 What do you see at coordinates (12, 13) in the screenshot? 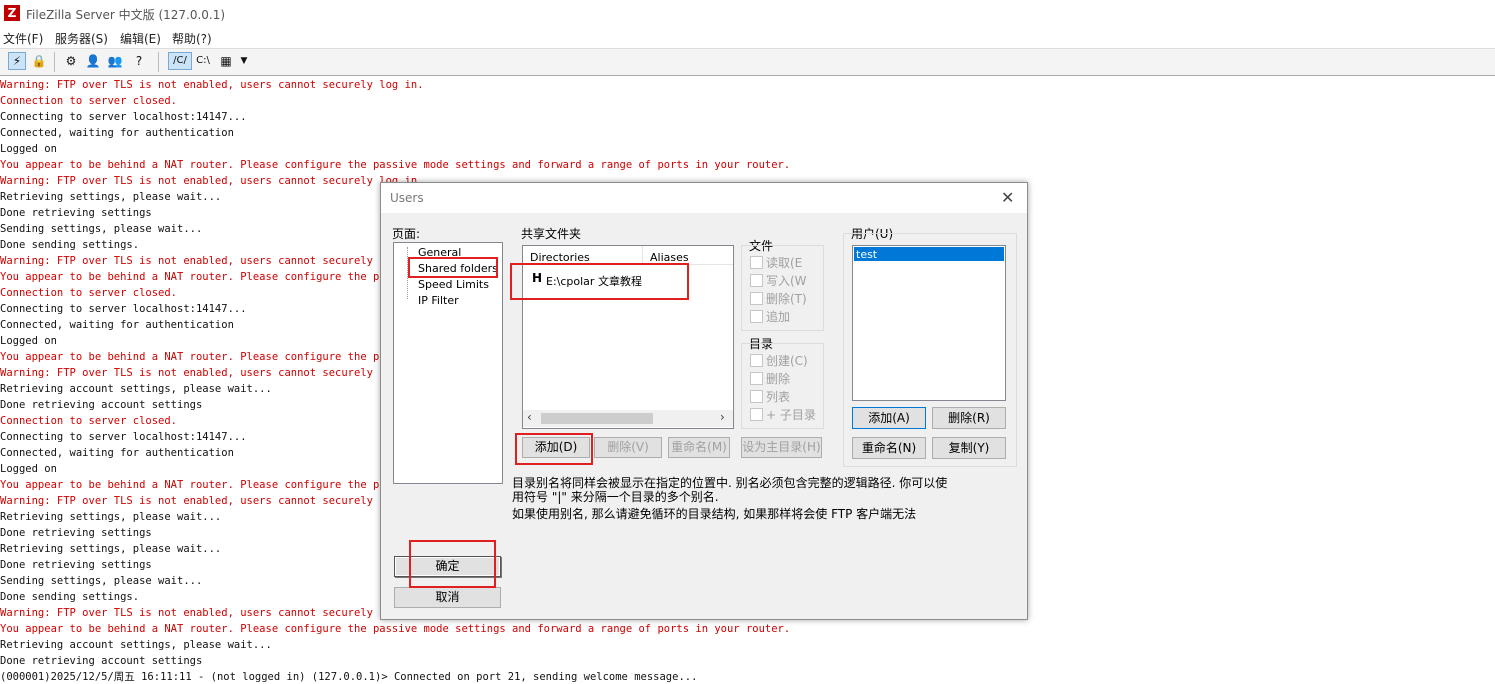
I see `filezilla-app-icon: Z` at bounding box center [12, 13].